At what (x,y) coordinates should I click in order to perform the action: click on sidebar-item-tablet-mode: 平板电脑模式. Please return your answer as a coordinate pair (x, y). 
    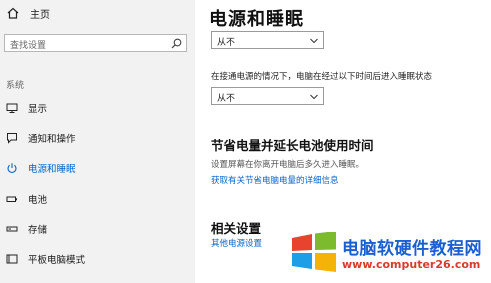
    Looking at the image, I should click on (45, 259).